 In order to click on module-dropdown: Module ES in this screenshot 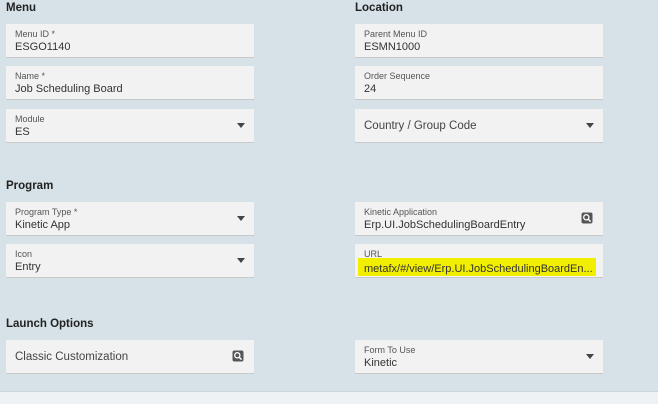, I will do `click(130, 126)`.